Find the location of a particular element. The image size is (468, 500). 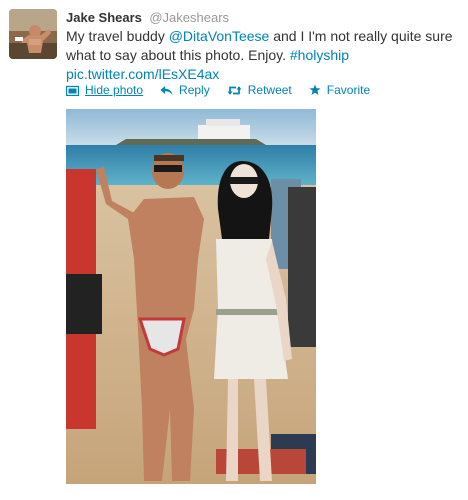

author-name: Jake Shears is located at coordinates (104, 17).